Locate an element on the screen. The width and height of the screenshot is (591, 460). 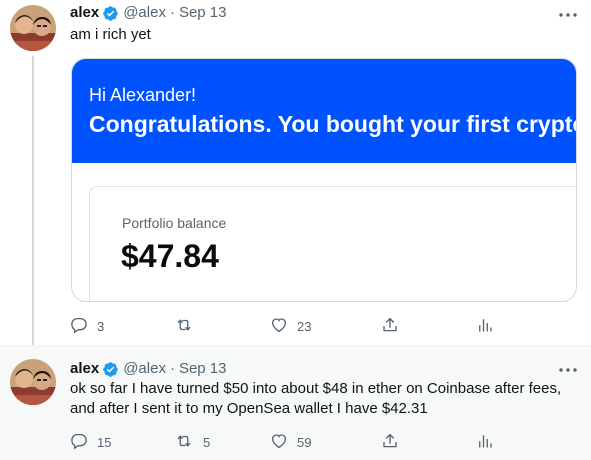
tweet-actions: 3 23 is located at coordinates (285, 326).